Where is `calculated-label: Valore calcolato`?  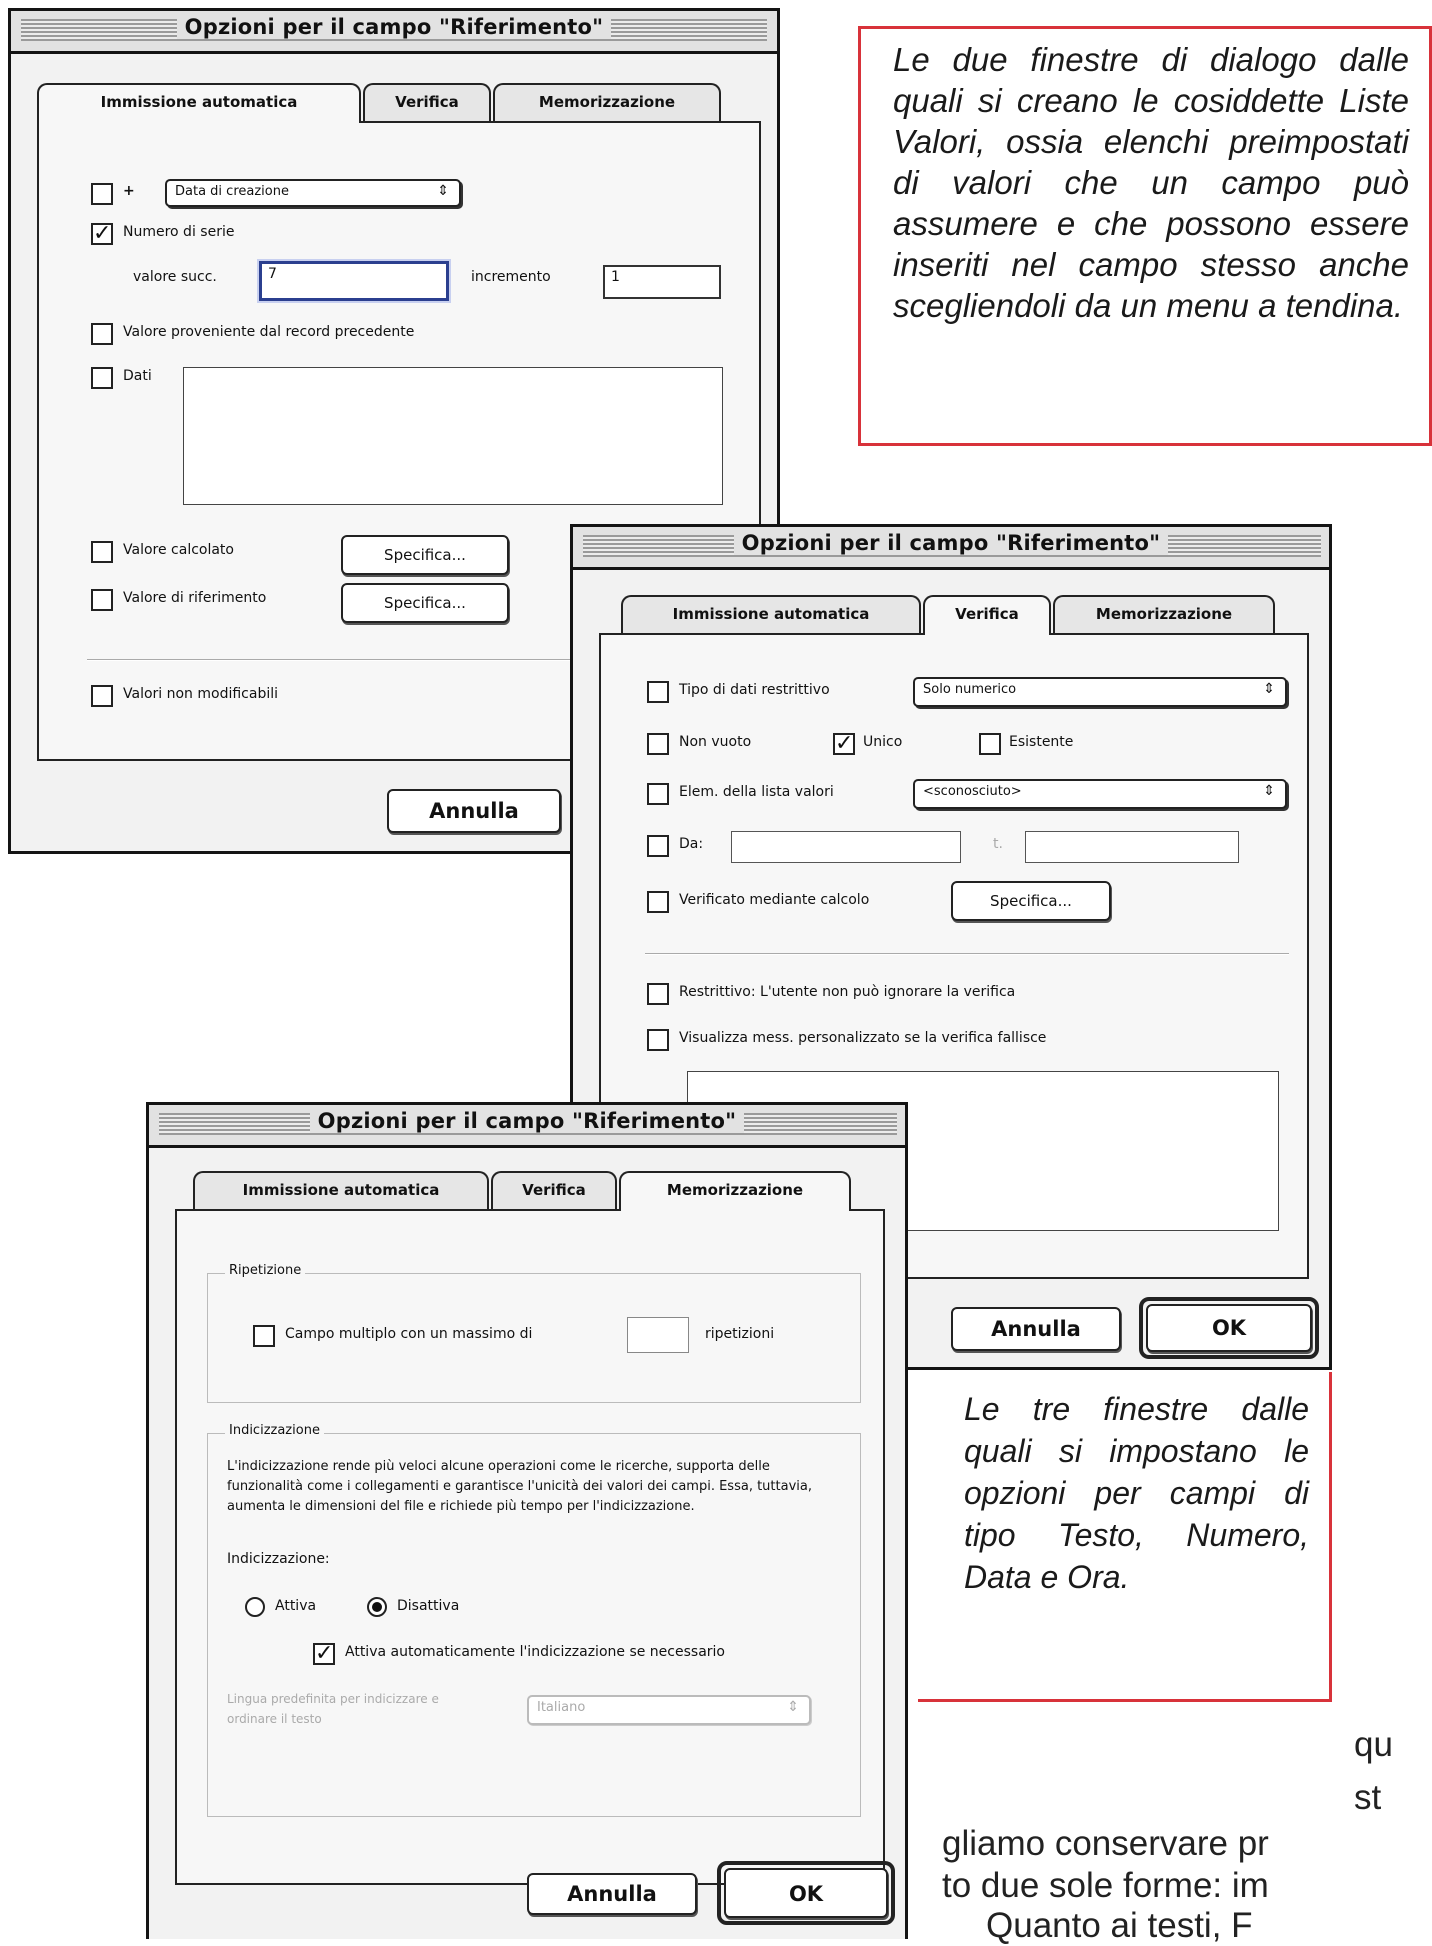
calculated-label: Valore calcolato is located at coordinates (178, 550).